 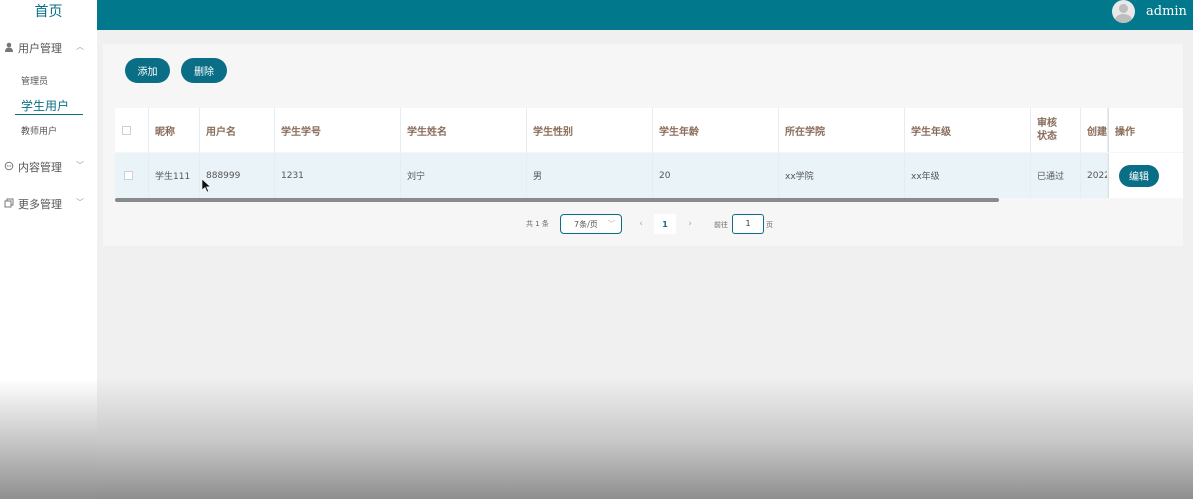 What do you see at coordinates (748, 224) in the screenshot?
I see `goto-page-input: 1` at bounding box center [748, 224].